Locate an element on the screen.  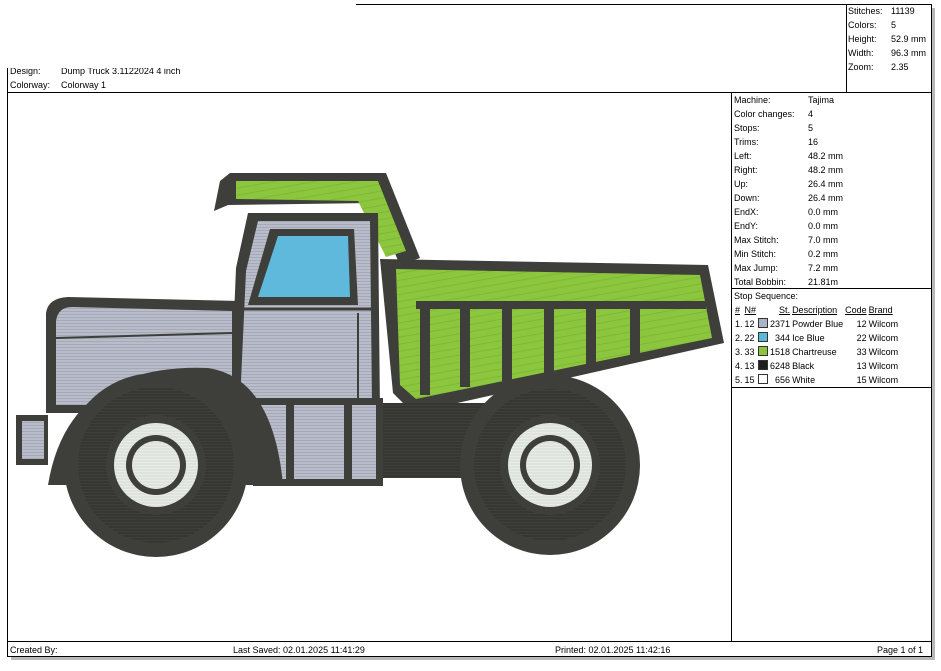
col-code-header: Code is located at coordinates (856, 310).